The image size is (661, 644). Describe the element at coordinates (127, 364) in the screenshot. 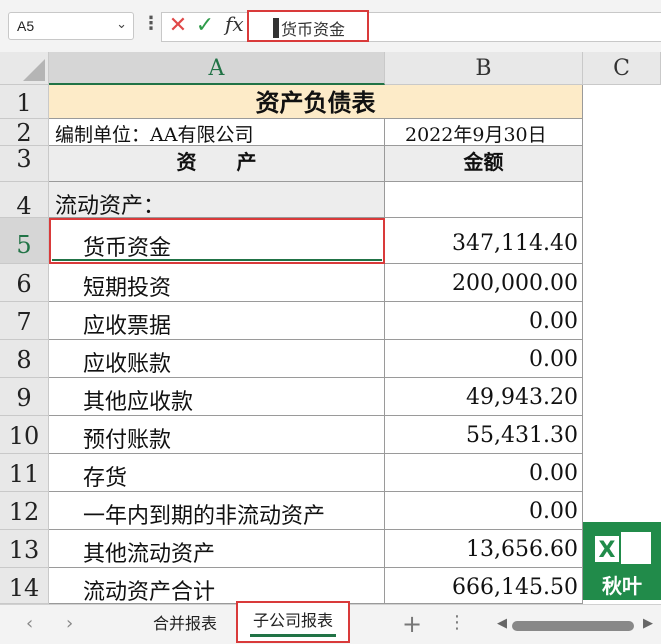

I see `item-label: 应收账款` at that location.